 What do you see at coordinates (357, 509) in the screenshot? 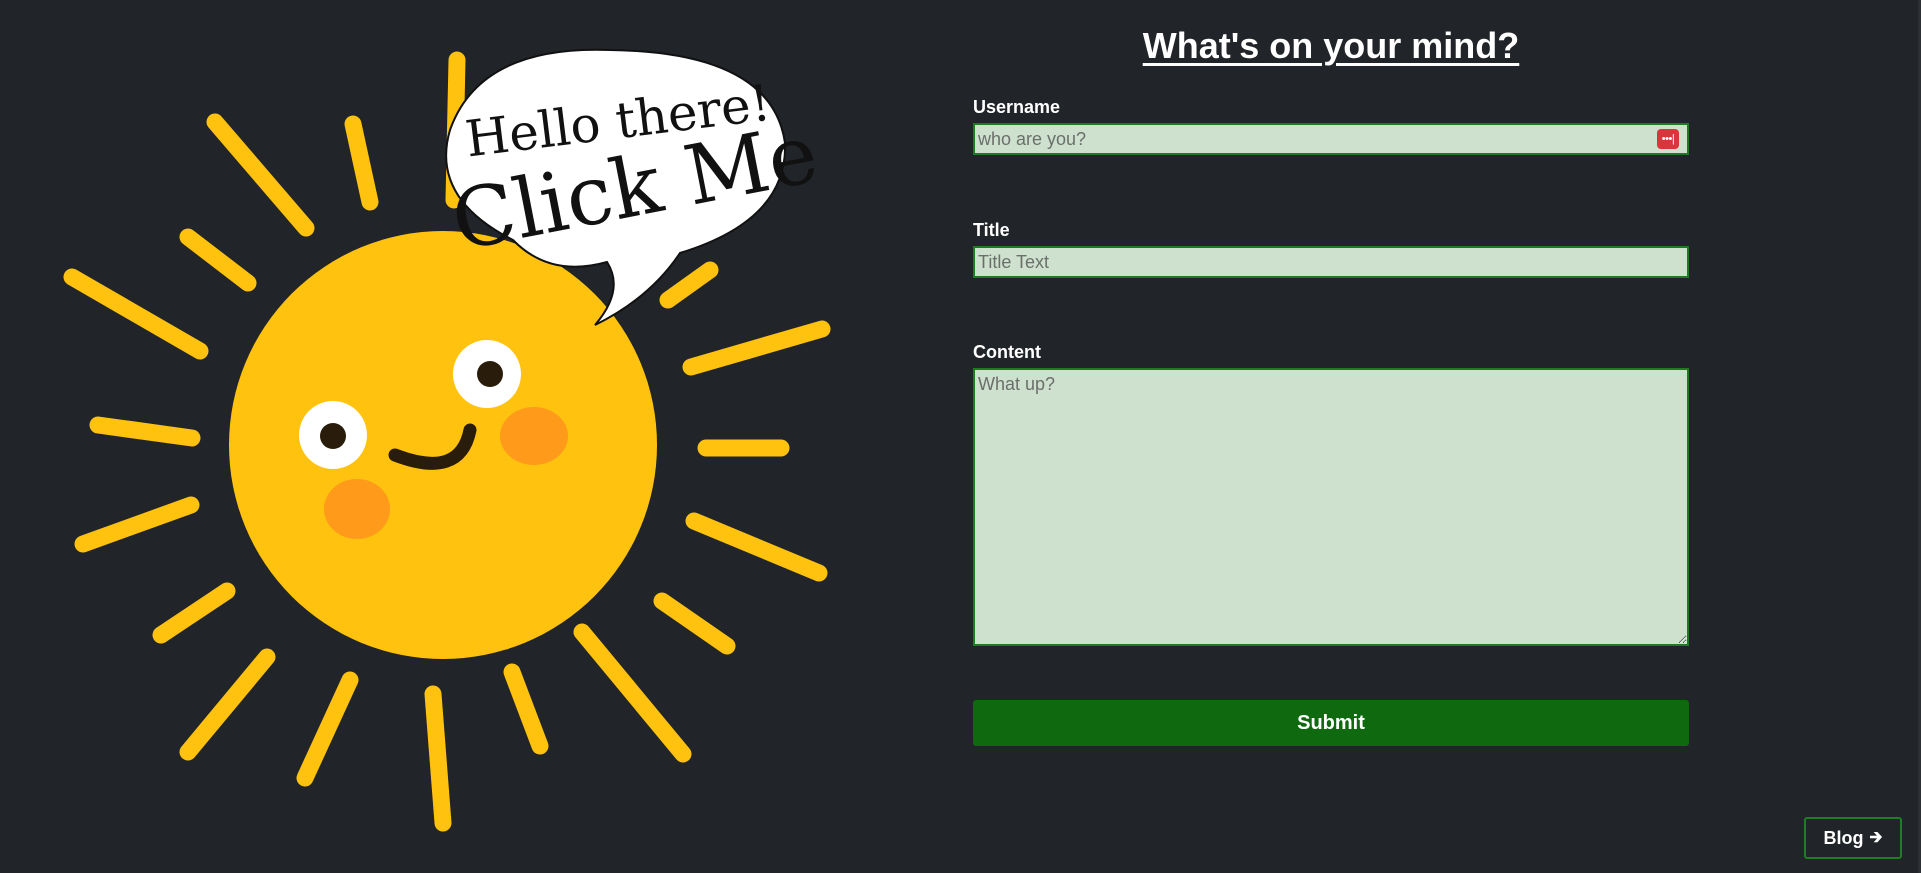
I see `left-cheek` at bounding box center [357, 509].